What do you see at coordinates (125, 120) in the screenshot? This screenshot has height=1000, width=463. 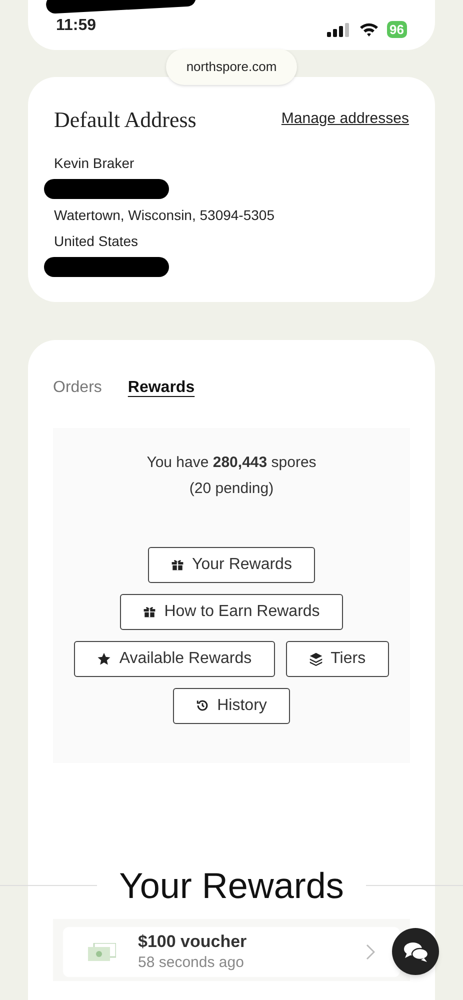 I see `section-title: Default Address` at bounding box center [125, 120].